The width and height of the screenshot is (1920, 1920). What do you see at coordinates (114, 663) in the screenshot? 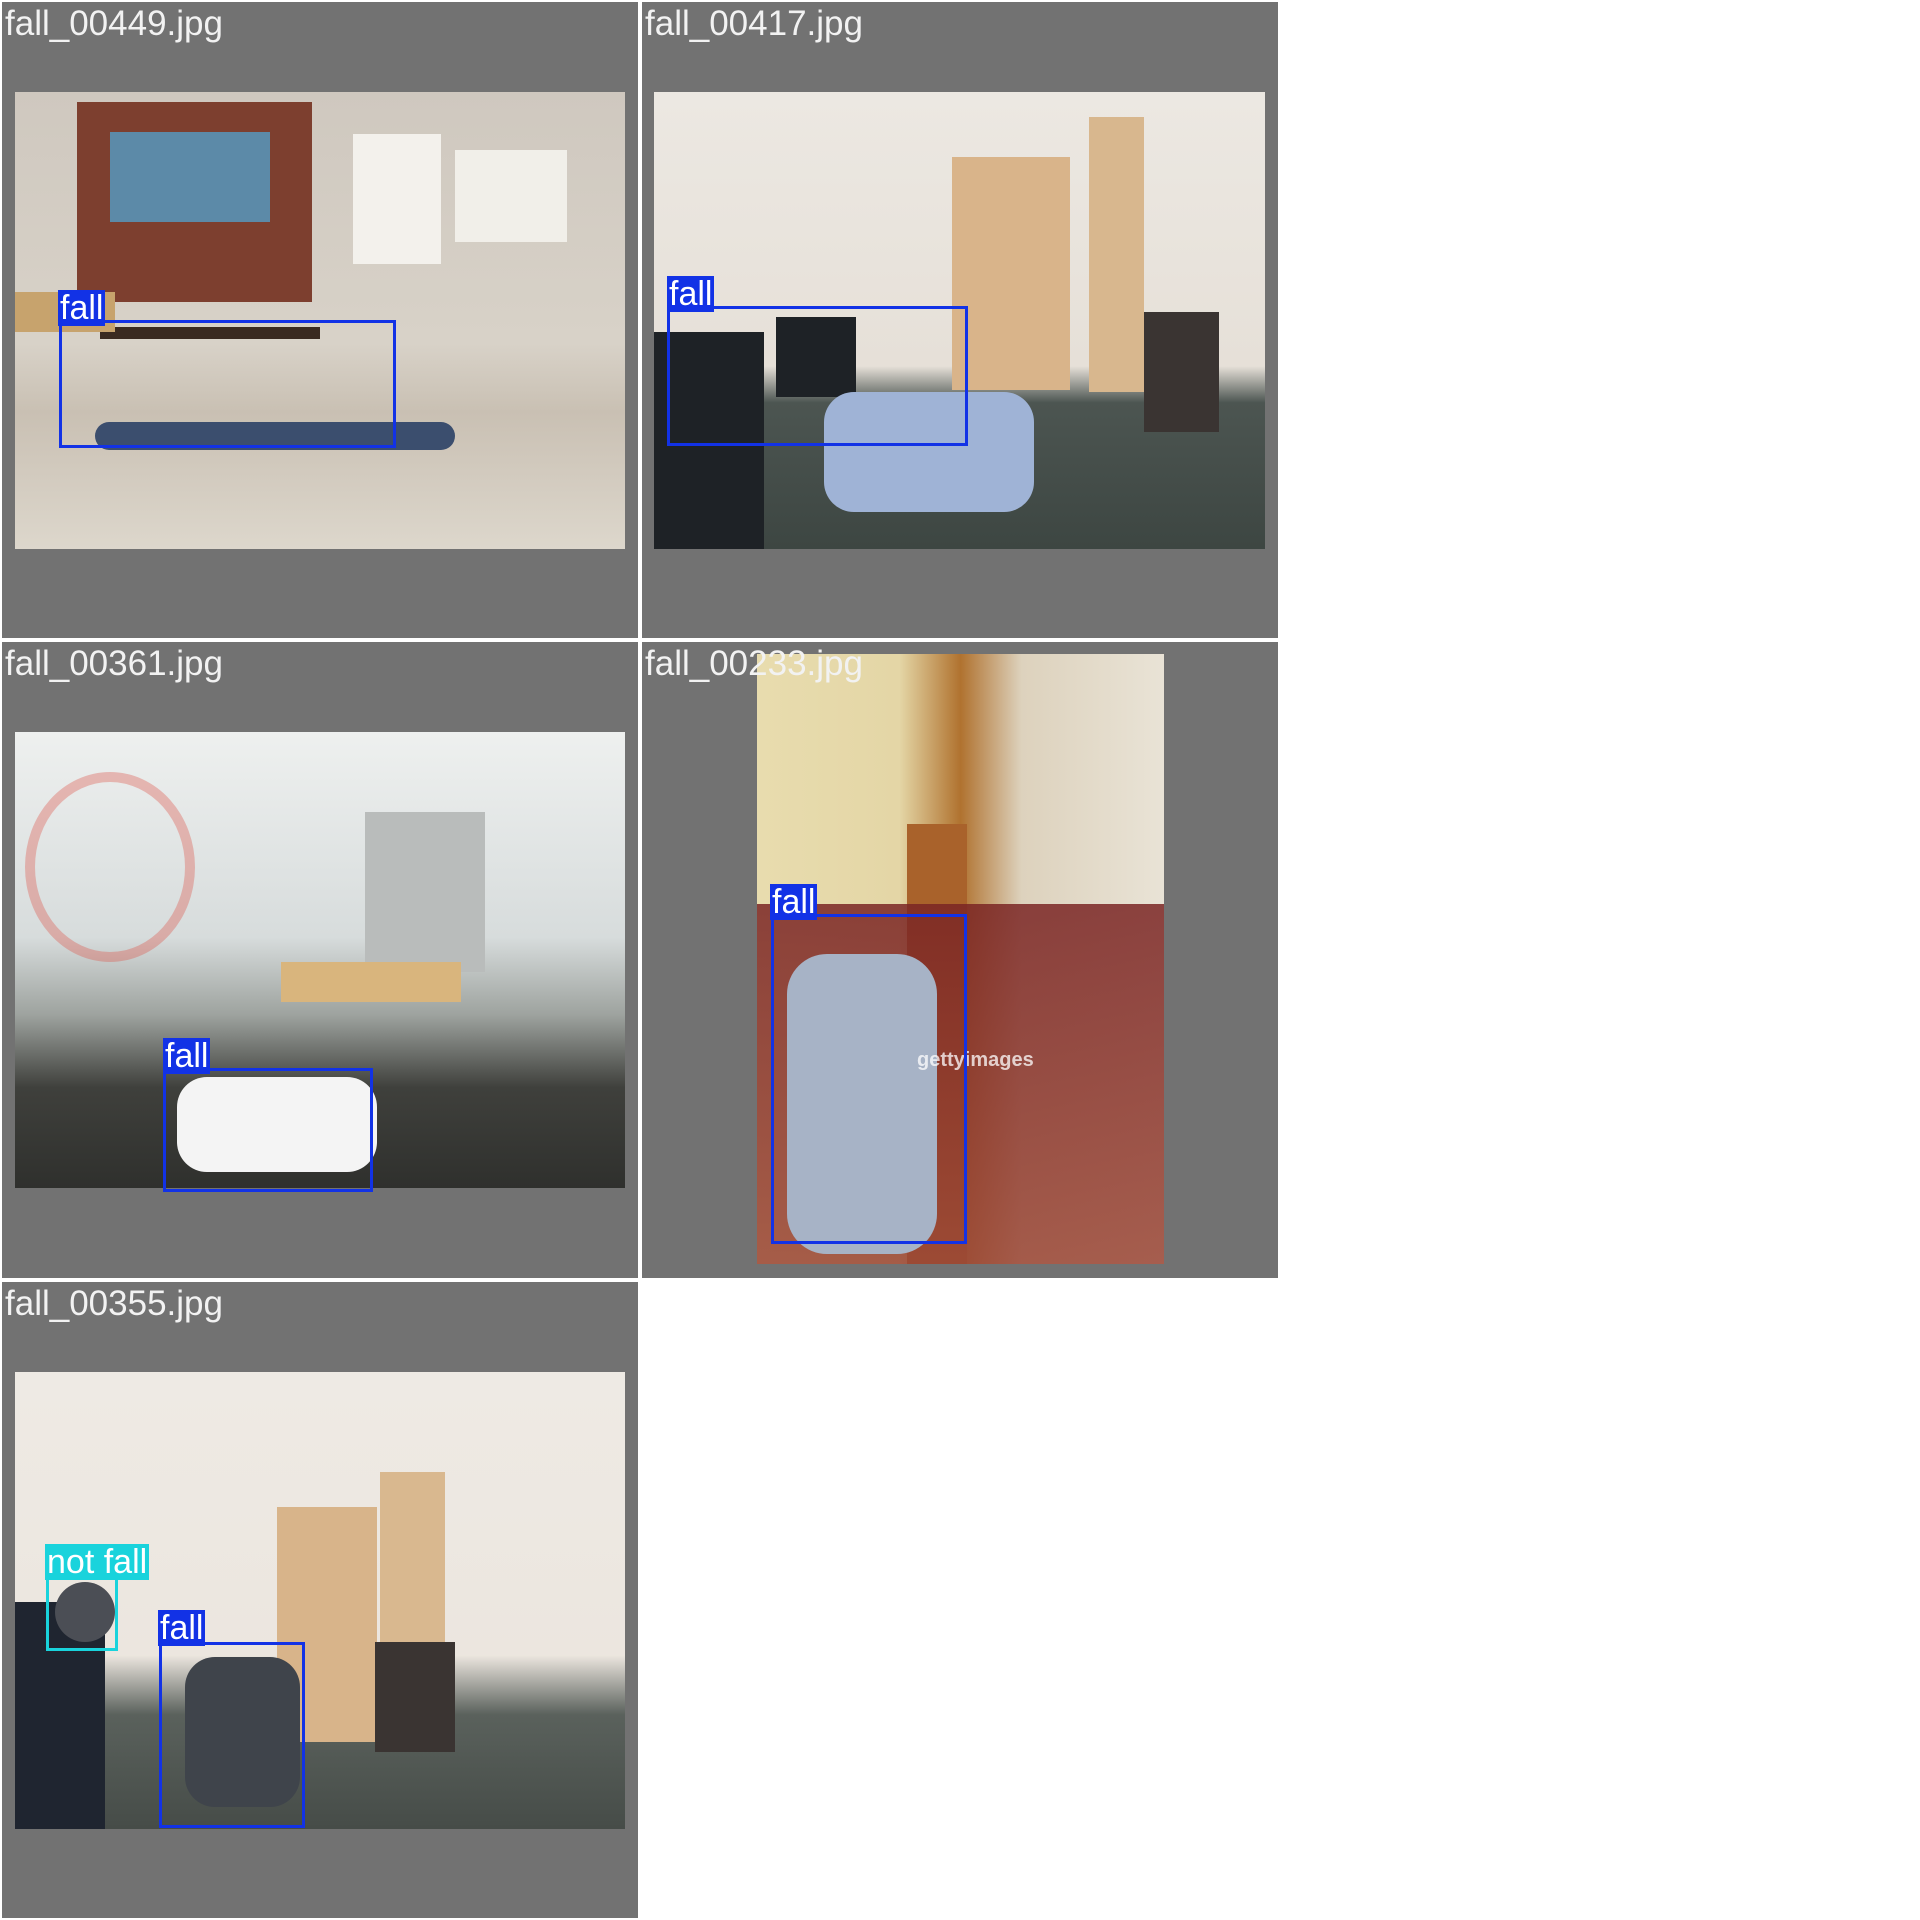
I see `image-filename: fall_00361.jpg` at bounding box center [114, 663].